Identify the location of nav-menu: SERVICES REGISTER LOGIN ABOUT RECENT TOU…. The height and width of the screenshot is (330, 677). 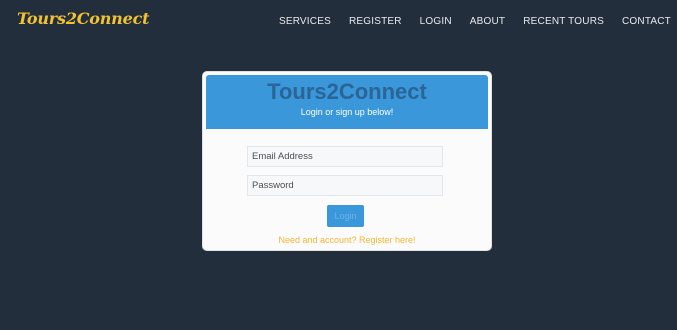
(466, 21).